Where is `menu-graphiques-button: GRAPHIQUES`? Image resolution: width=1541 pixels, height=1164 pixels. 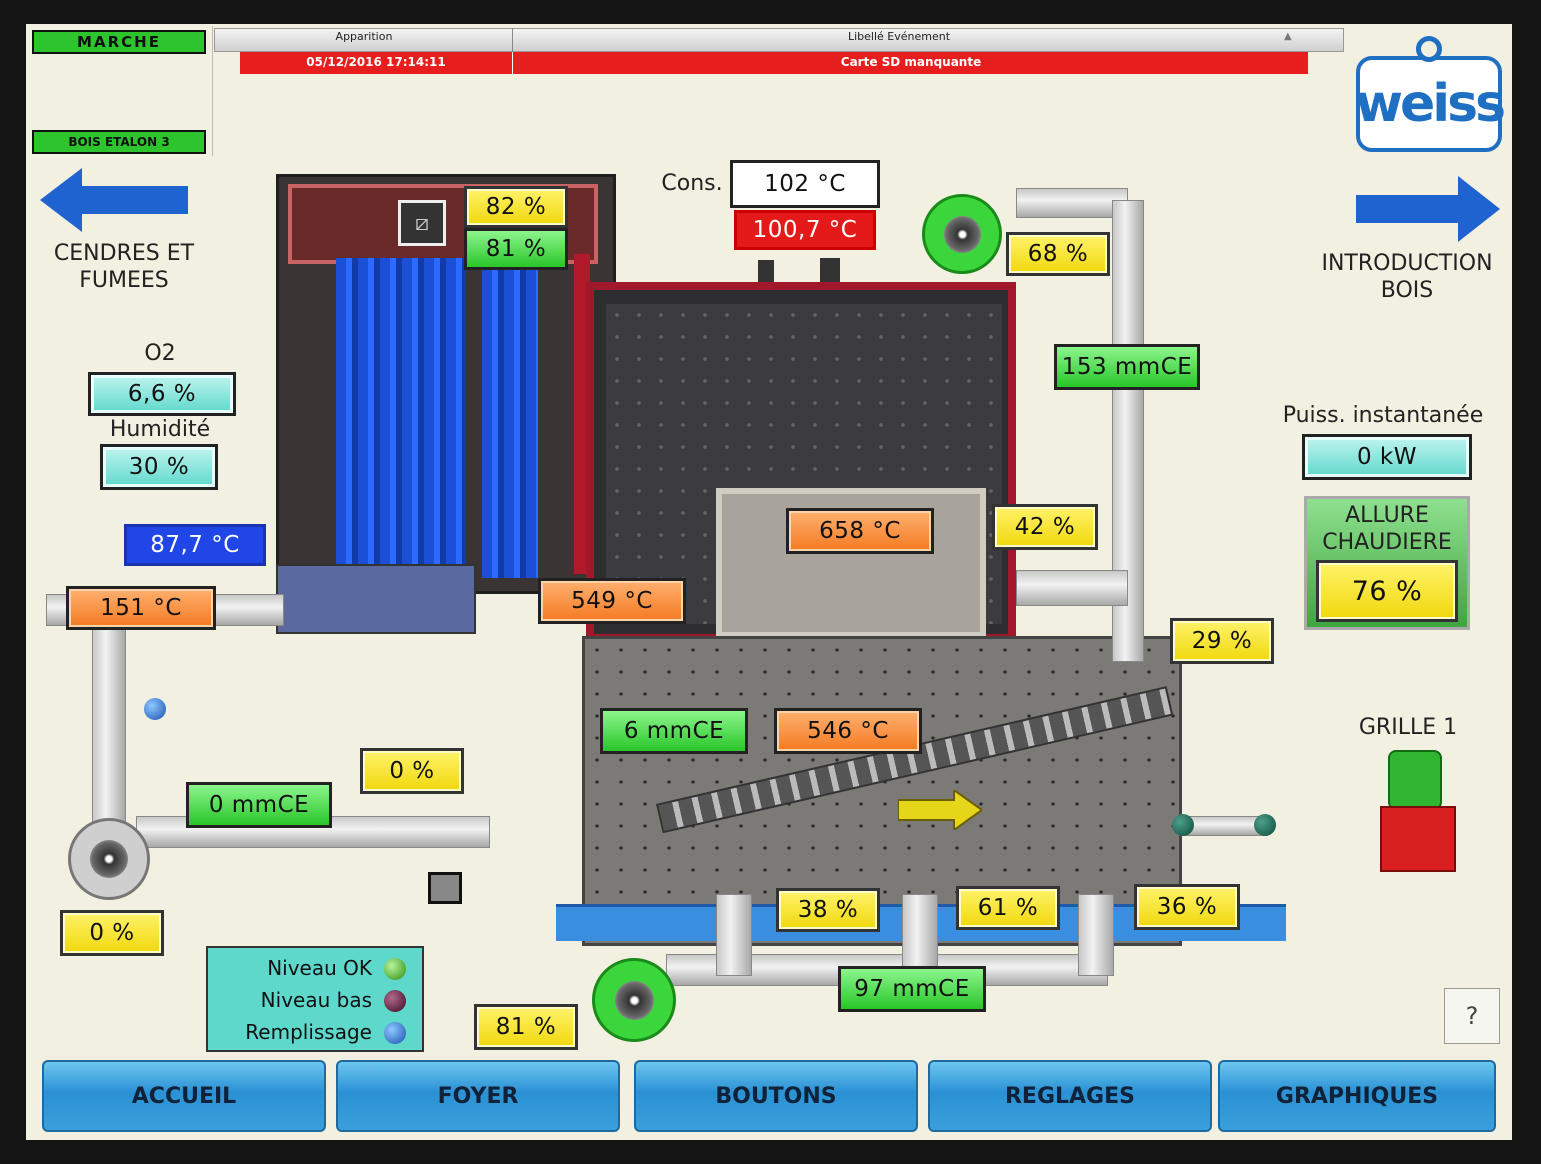 menu-graphiques-button: GRAPHIQUES is located at coordinates (1357, 1096).